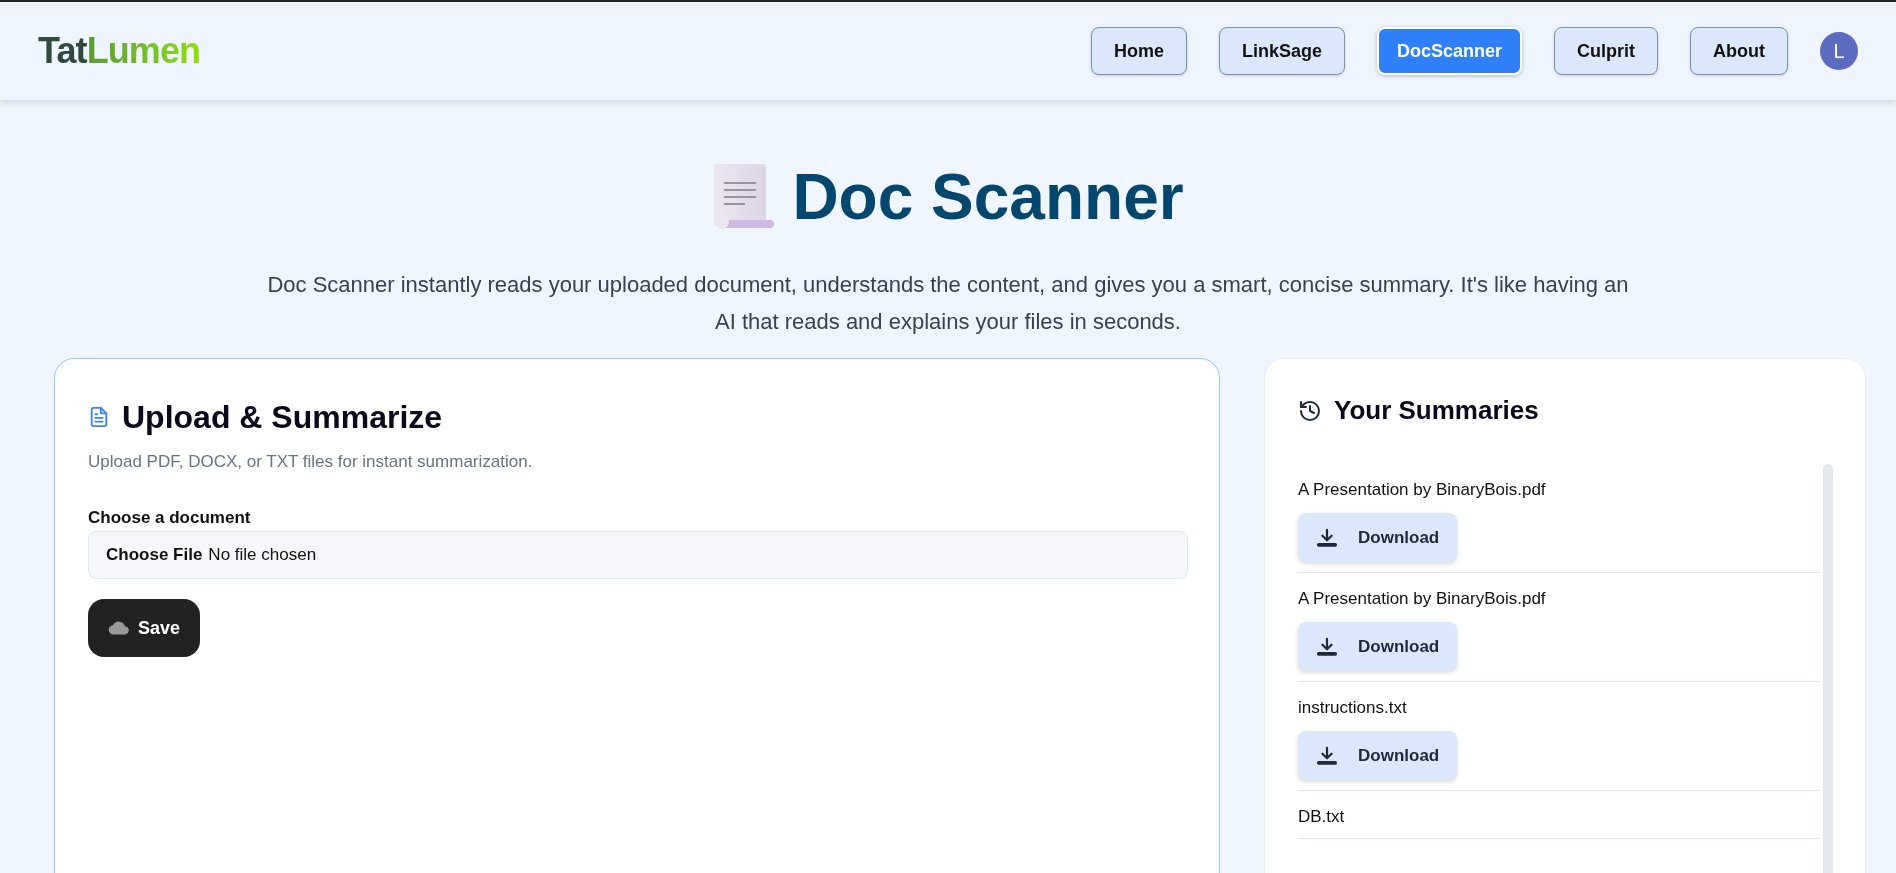  I want to click on nav-button: LinkSage, so click(1281, 51).